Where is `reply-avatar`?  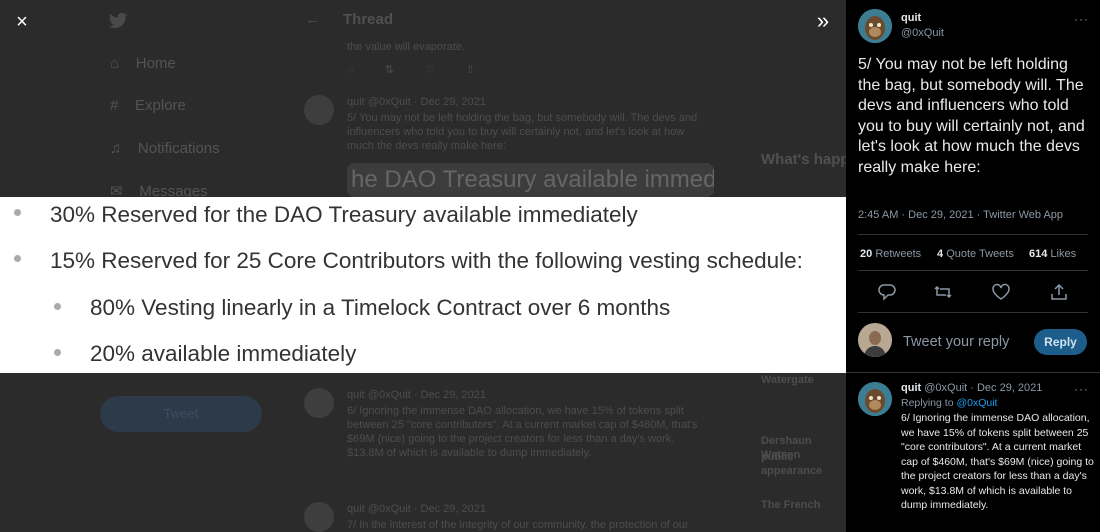
reply-avatar is located at coordinates (875, 340).